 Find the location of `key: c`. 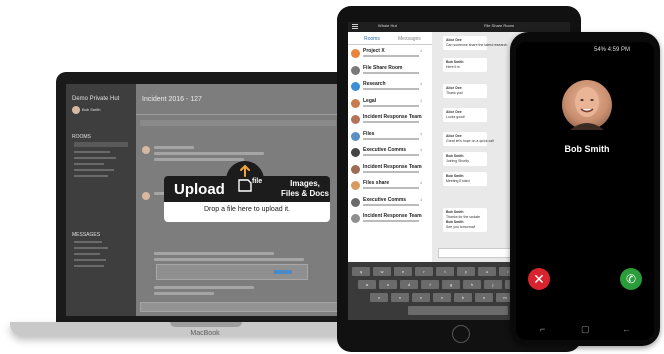

key: c is located at coordinates (421, 297).